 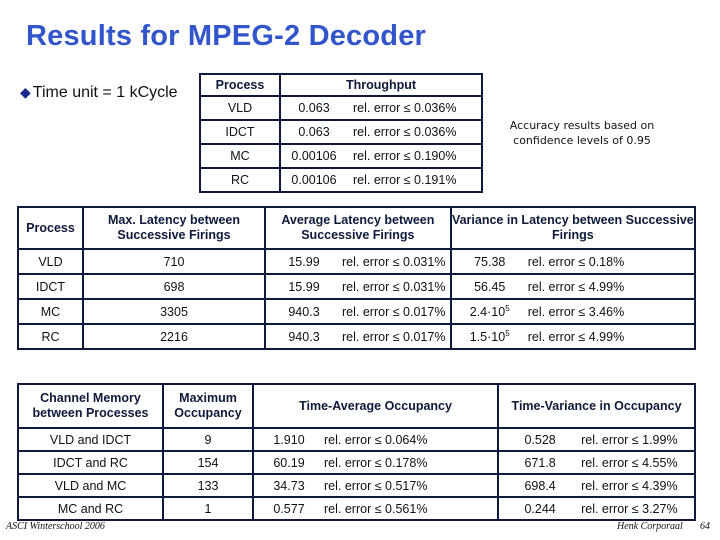 What do you see at coordinates (288, 462) in the screenshot?
I see `avg-occupancy-value: 60.19` at bounding box center [288, 462].